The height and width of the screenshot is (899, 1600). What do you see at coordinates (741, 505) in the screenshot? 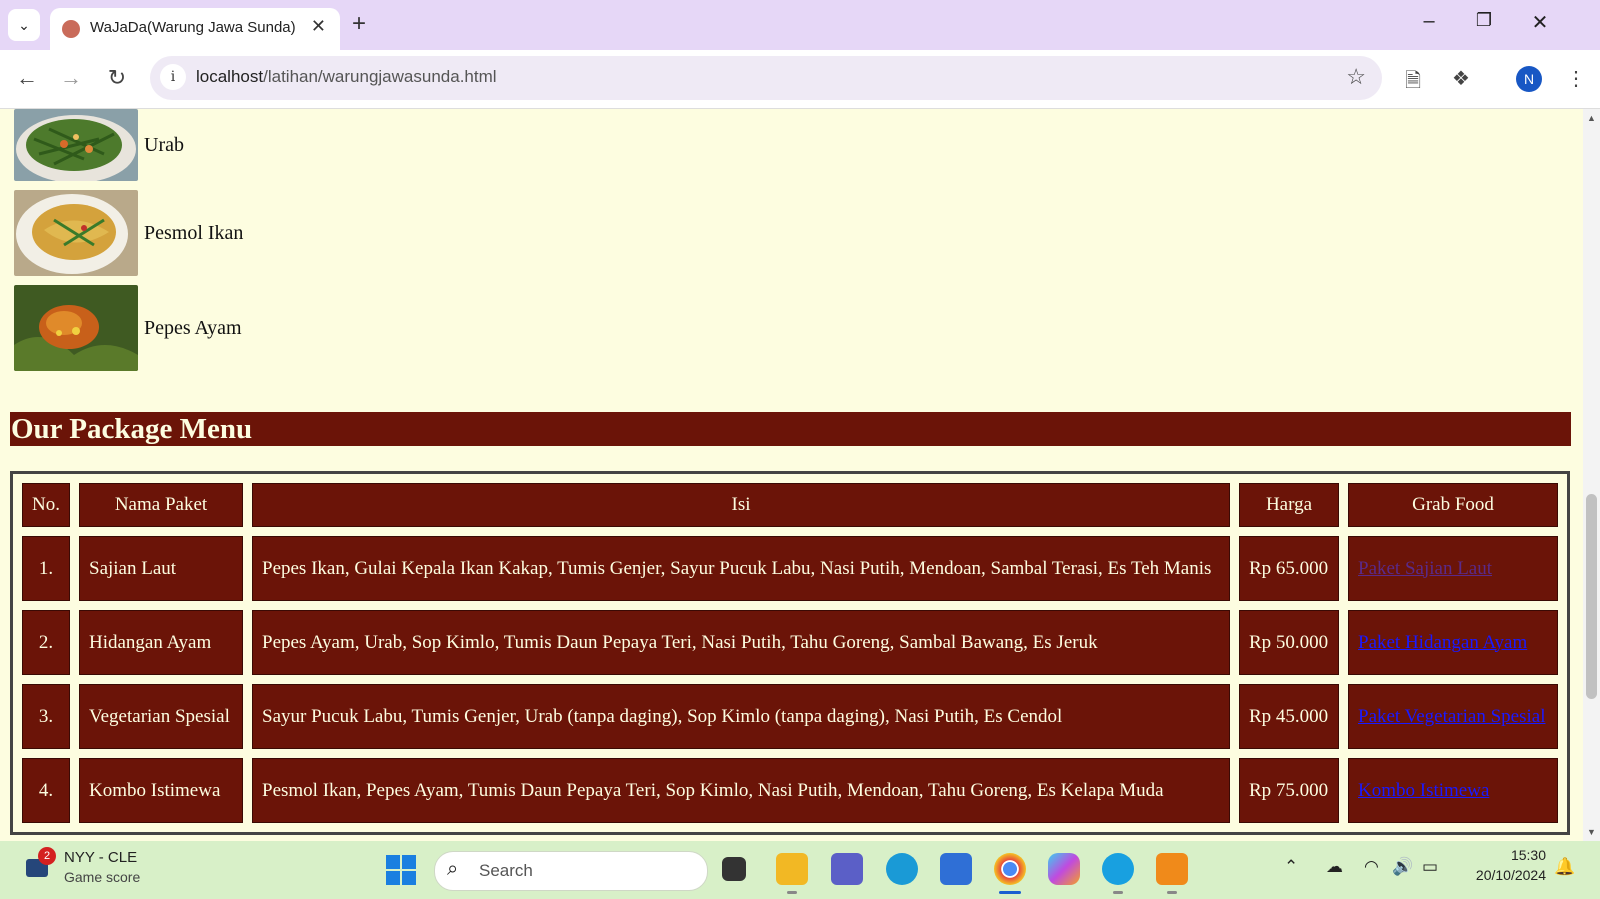
I see `header-isi: Isi` at bounding box center [741, 505].